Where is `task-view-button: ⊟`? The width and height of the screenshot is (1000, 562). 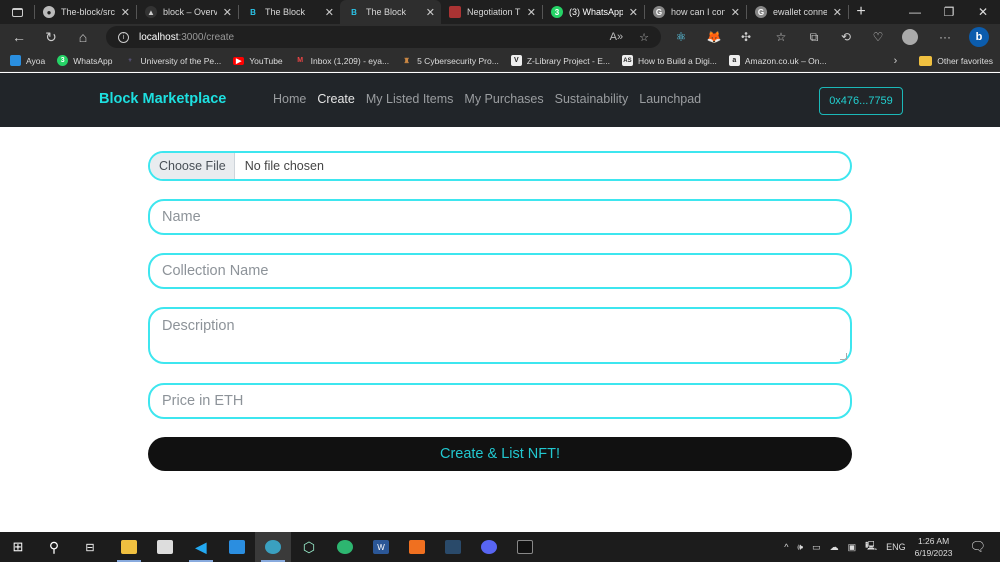 task-view-button: ⊟ is located at coordinates (90, 547).